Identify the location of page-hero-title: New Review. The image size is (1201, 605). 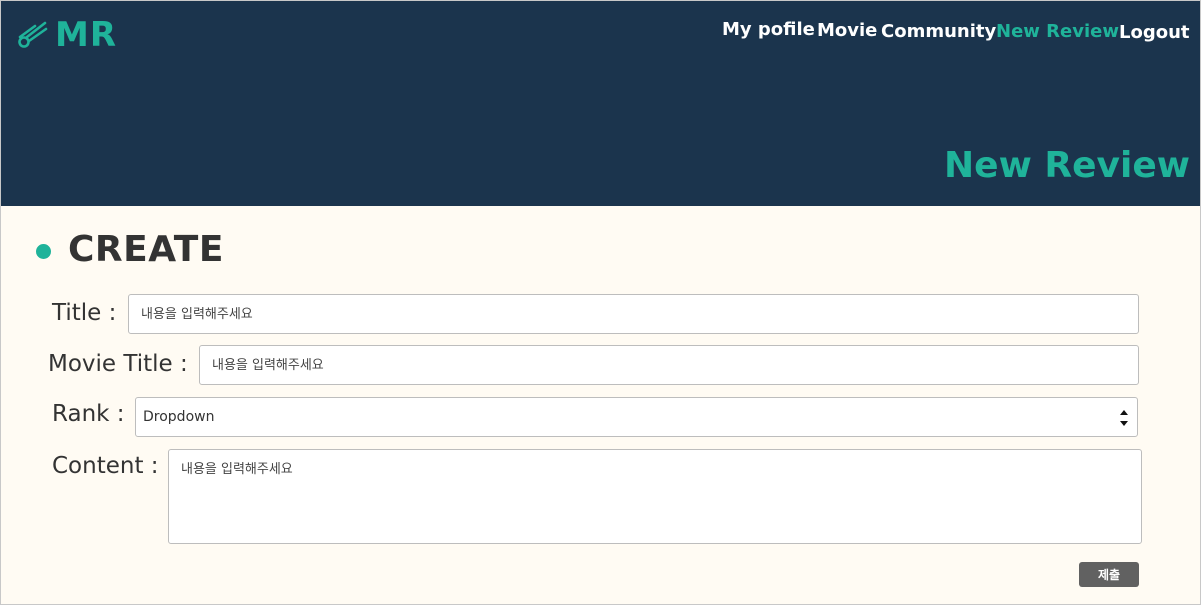
(1067, 165).